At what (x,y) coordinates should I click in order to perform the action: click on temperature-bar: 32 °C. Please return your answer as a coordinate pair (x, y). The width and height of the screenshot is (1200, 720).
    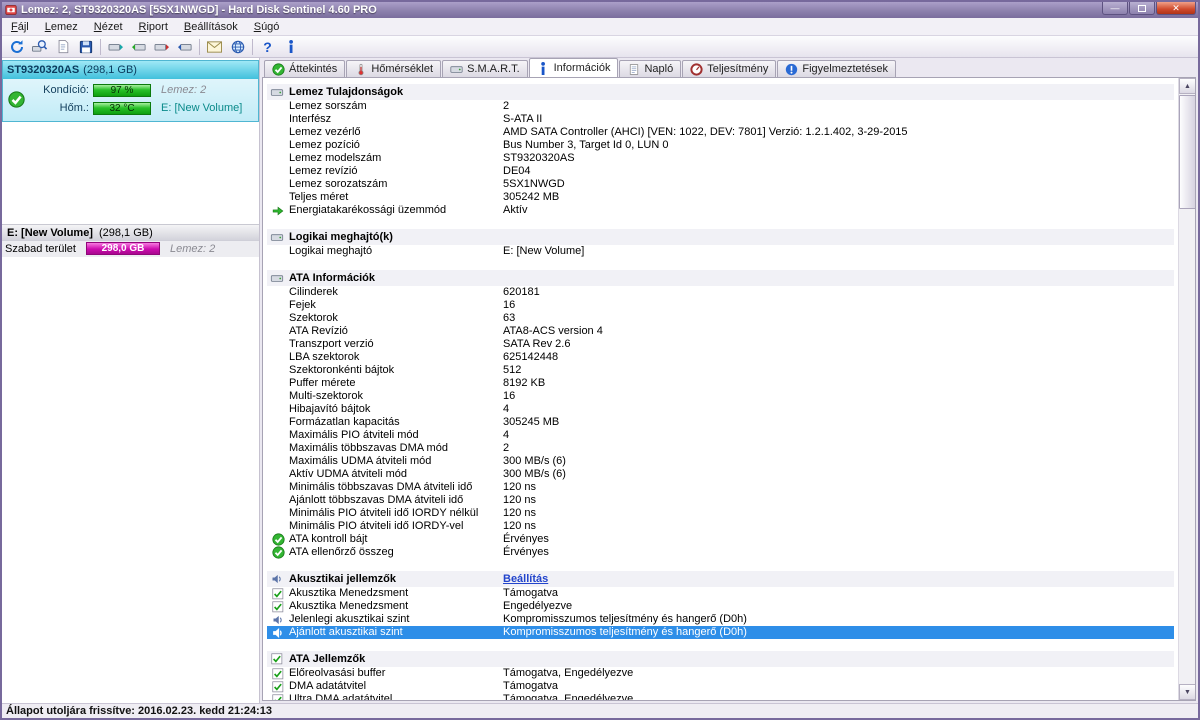
    Looking at the image, I should click on (122, 108).